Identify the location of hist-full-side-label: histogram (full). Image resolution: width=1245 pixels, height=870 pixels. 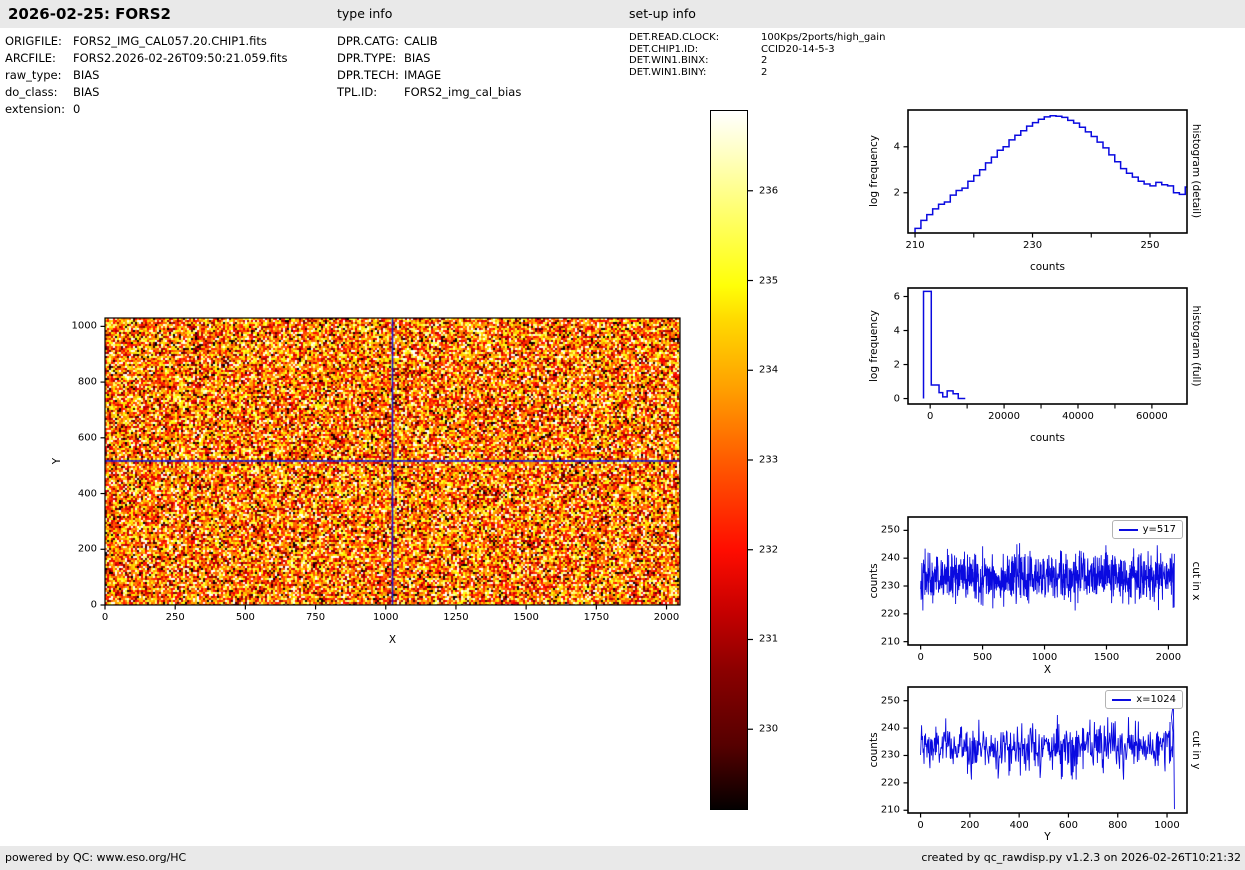
(1196, 346).